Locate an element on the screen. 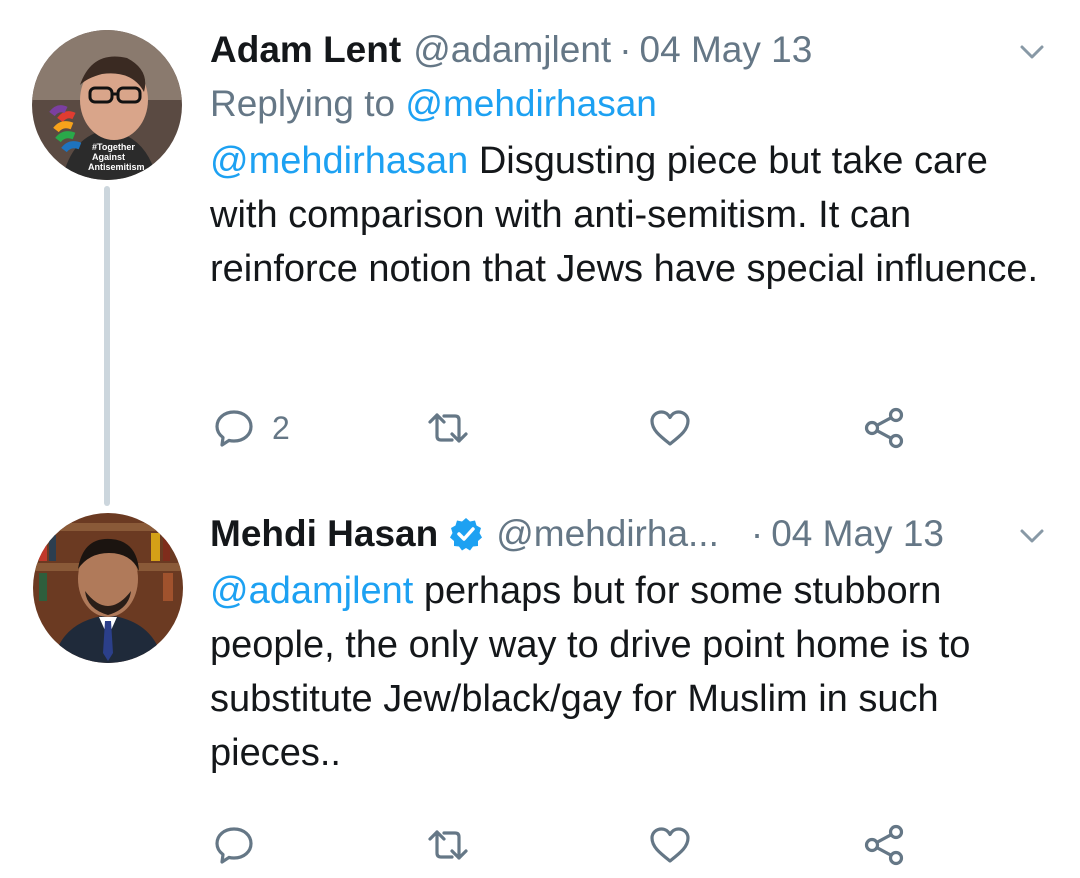  display-name: Adam Lent is located at coordinates (305, 50).